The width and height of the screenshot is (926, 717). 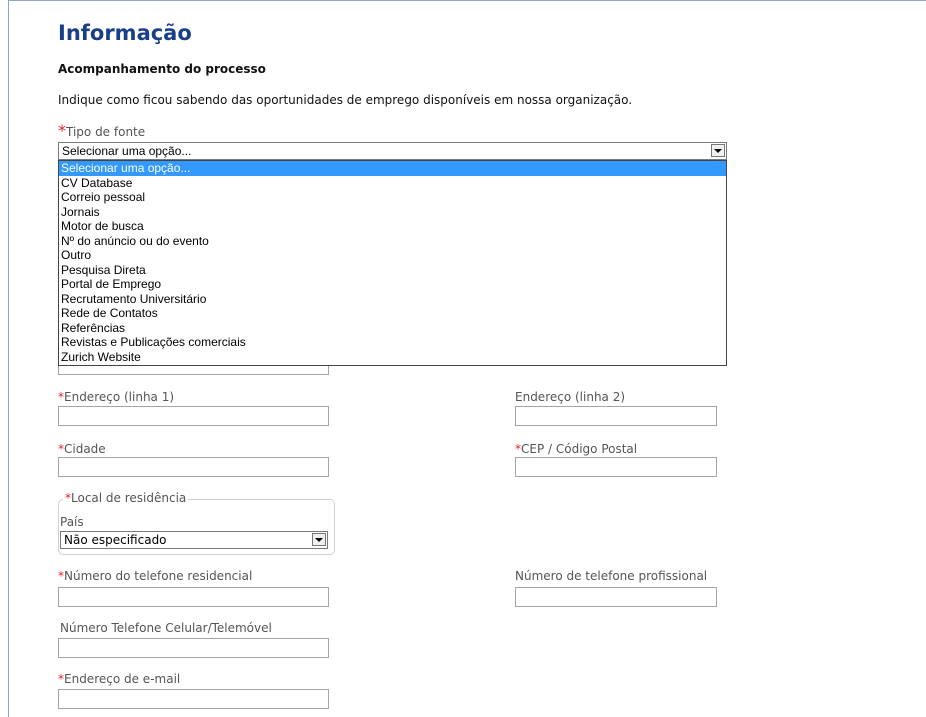 I want to click on city-label: *Cidade, so click(x=82, y=449).